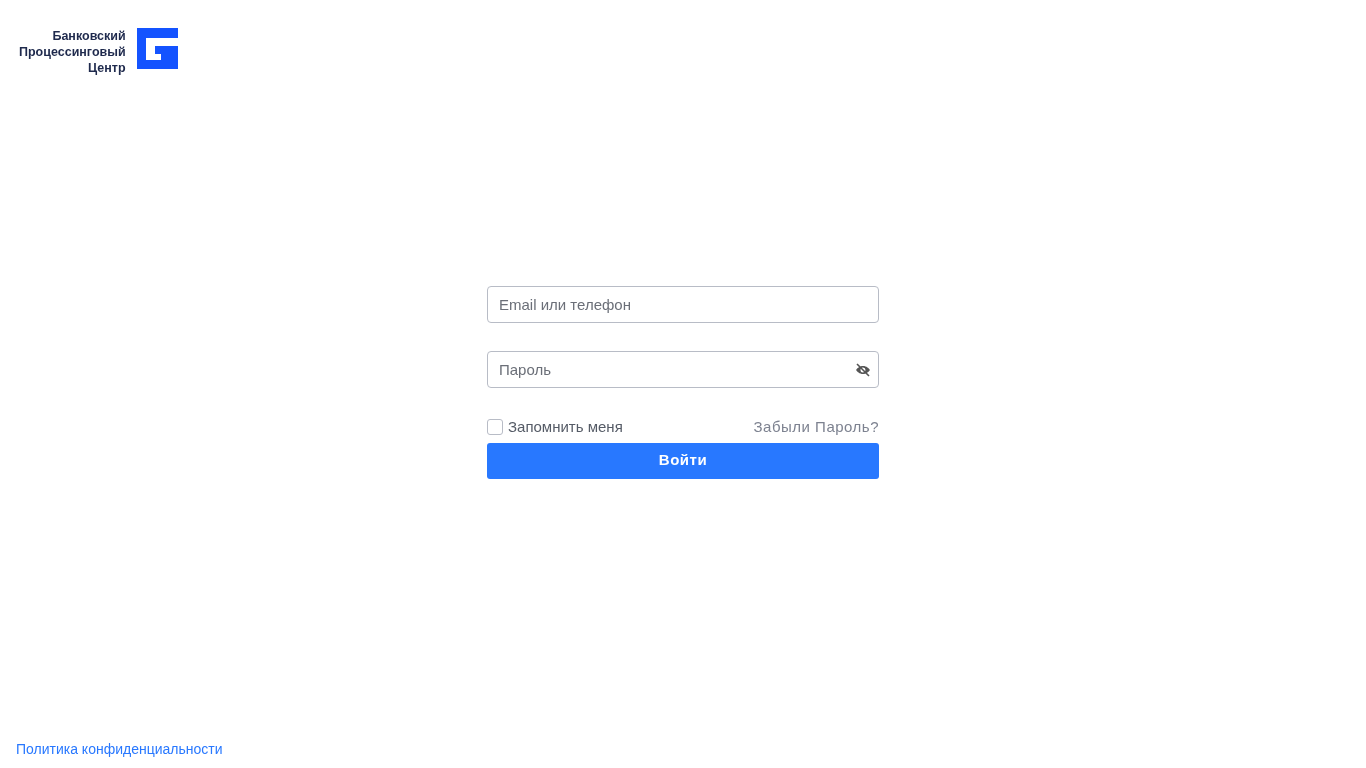 The height and width of the screenshot is (768, 1366). Describe the element at coordinates (565, 427) in the screenshot. I see `remember-label: Запомнить меня` at that location.